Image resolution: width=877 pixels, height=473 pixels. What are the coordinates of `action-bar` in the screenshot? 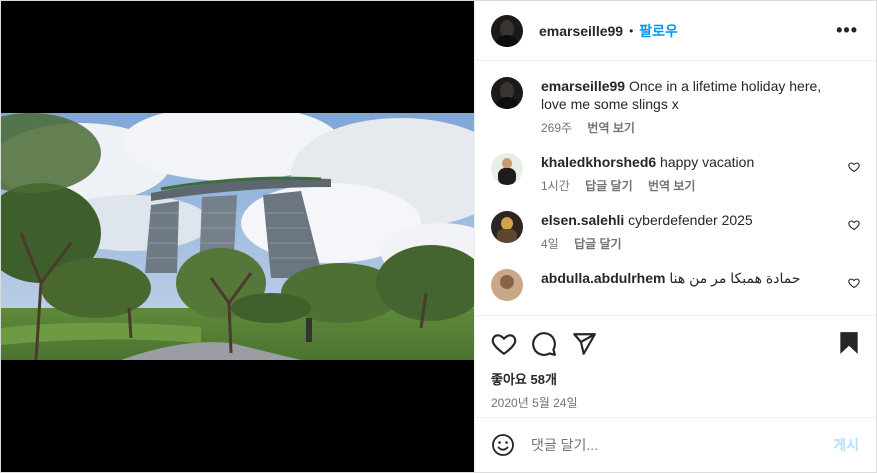 It's located at (675, 343).